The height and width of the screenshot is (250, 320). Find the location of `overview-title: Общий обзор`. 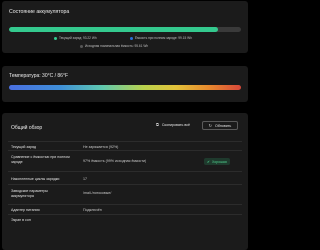

overview-title: Общий обзор is located at coordinates (27, 128).